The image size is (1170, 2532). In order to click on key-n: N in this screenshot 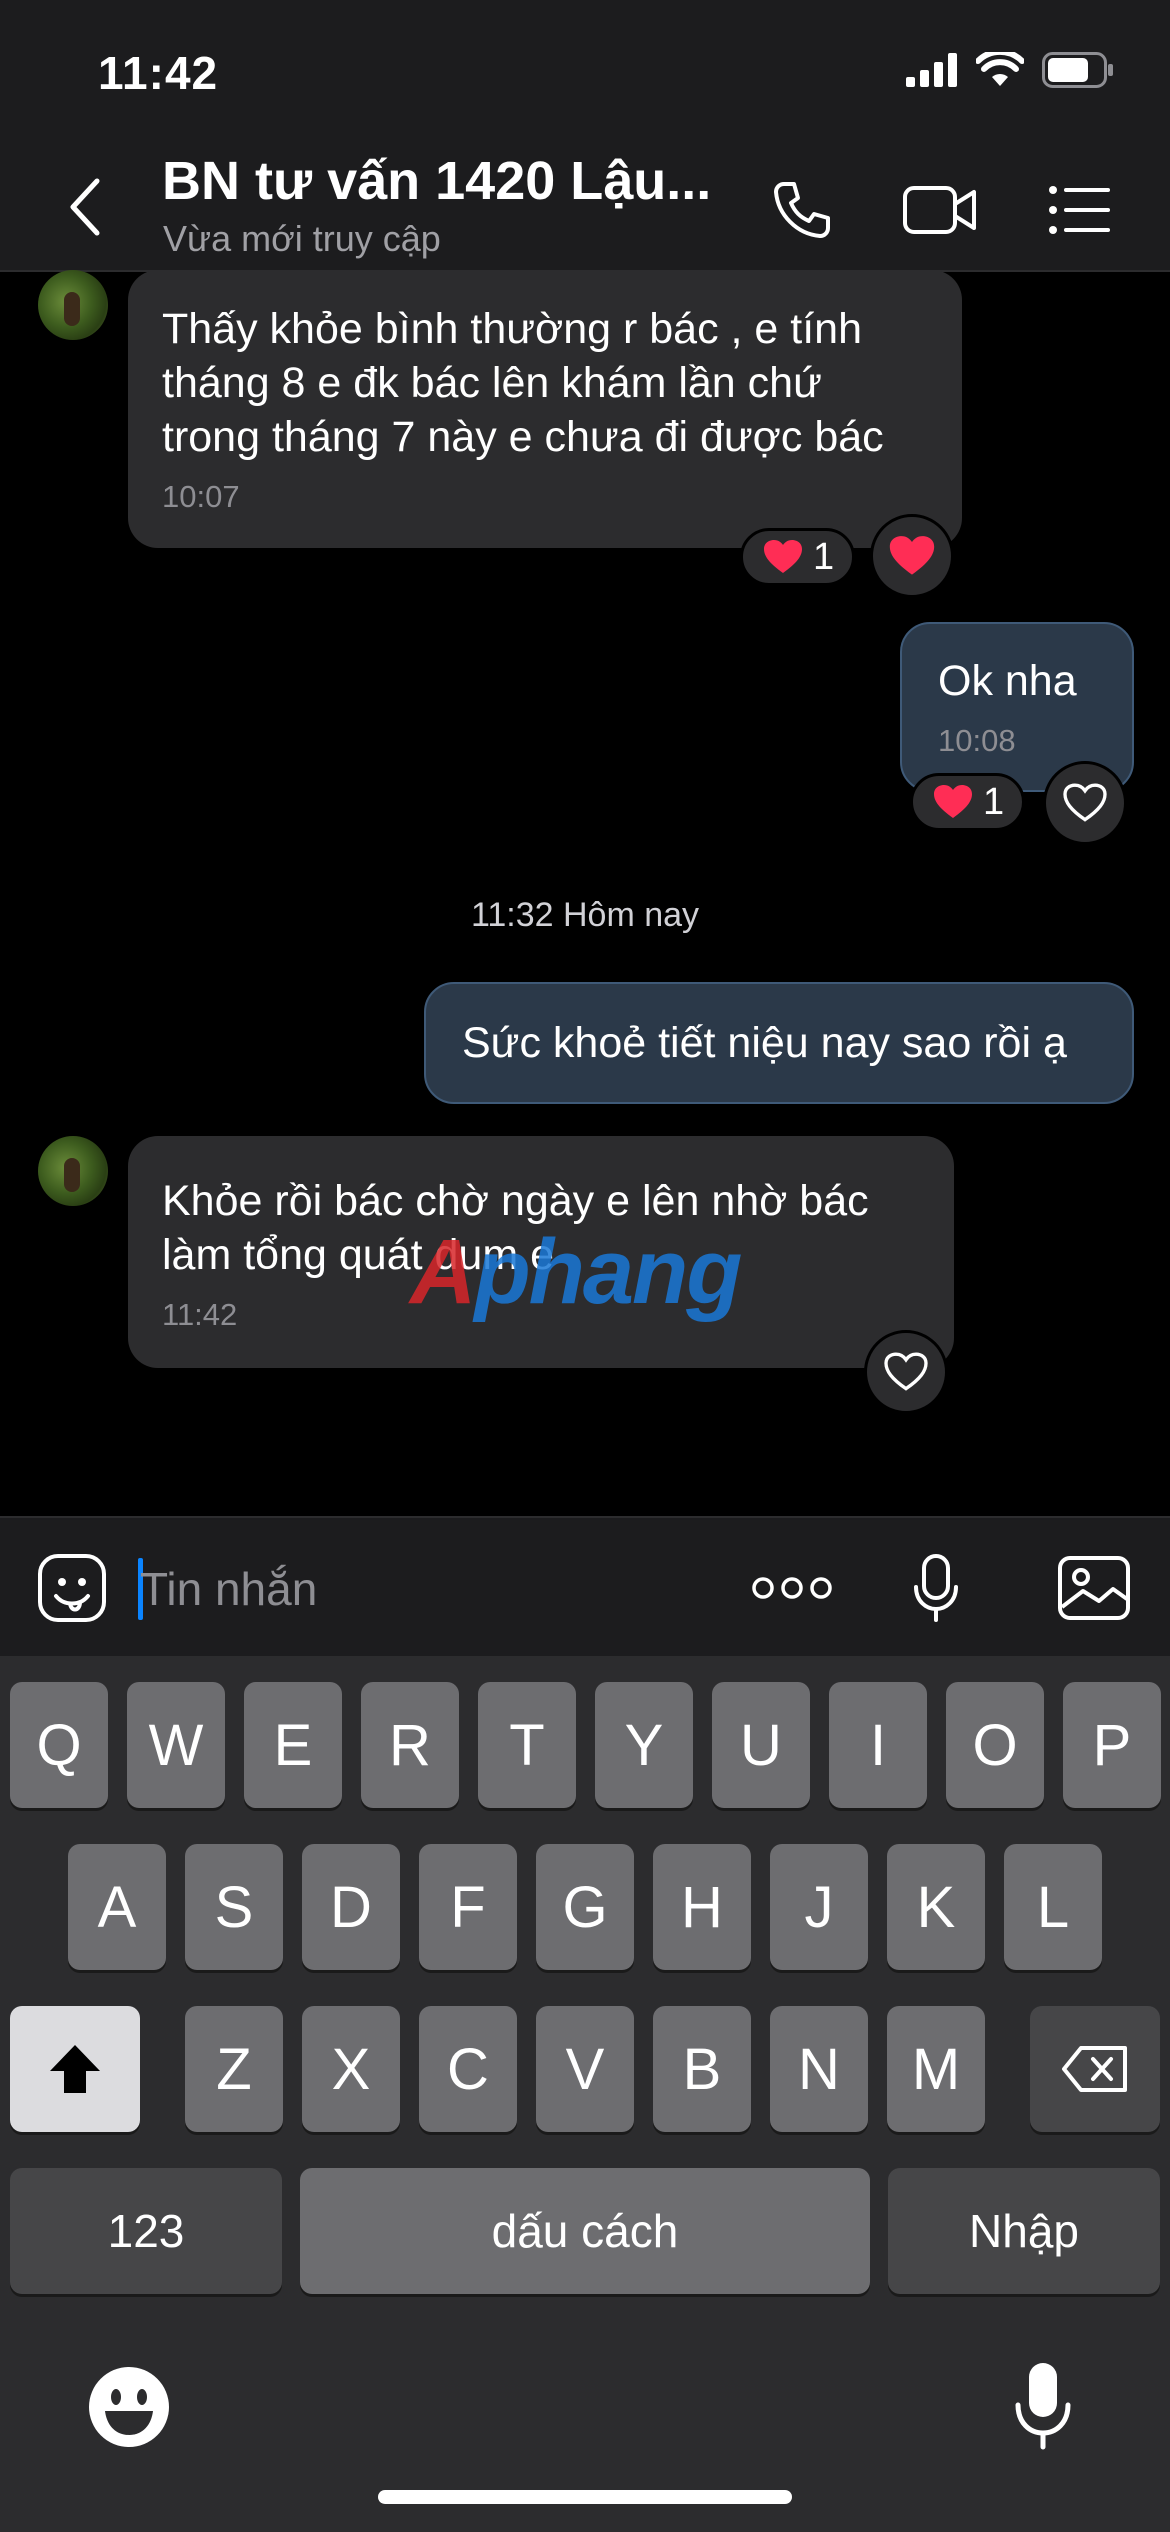, I will do `click(819, 2069)`.